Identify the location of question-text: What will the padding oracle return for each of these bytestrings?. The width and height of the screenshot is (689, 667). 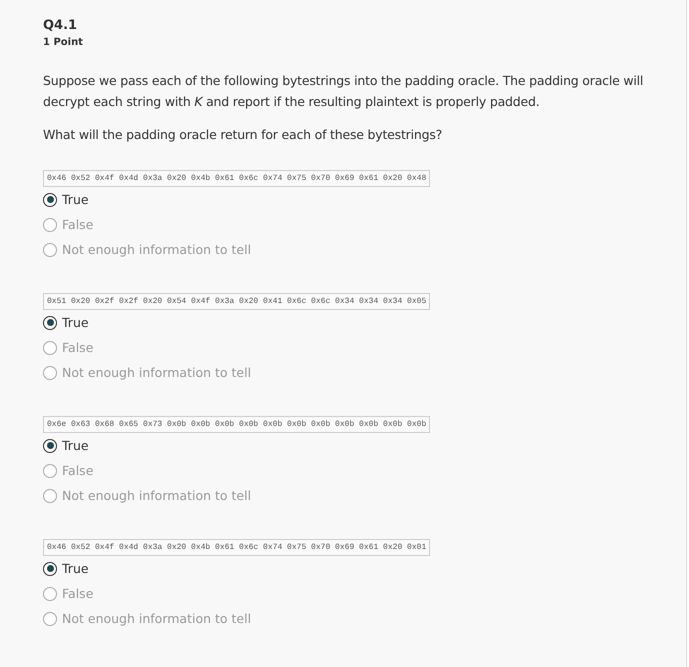
(243, 135).